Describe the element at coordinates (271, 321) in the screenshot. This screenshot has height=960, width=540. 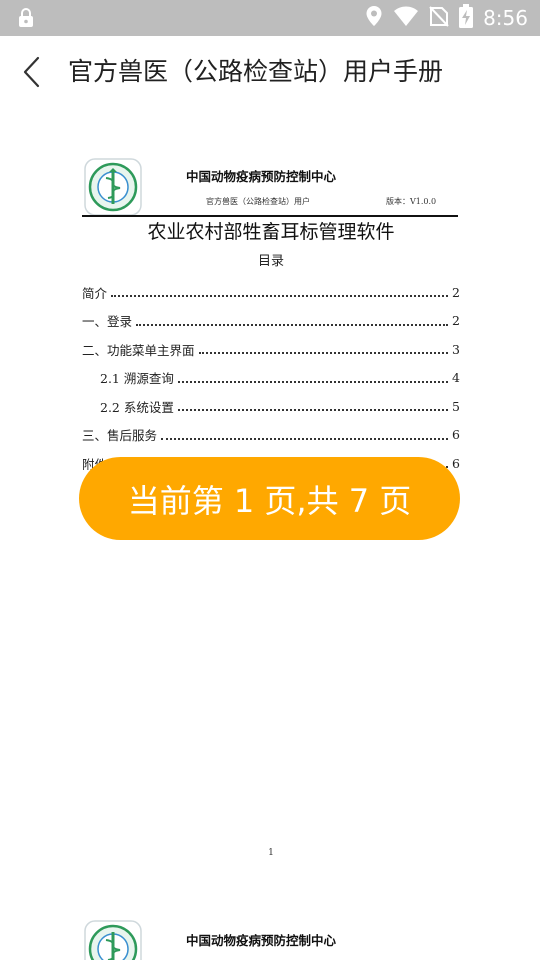
I see `toc-entry: 一、登录 2` at that location.